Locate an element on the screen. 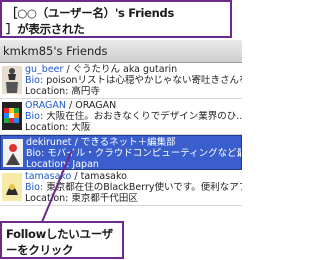  screen-title: kmkm85's Friends is located at coordinates (121, 51).